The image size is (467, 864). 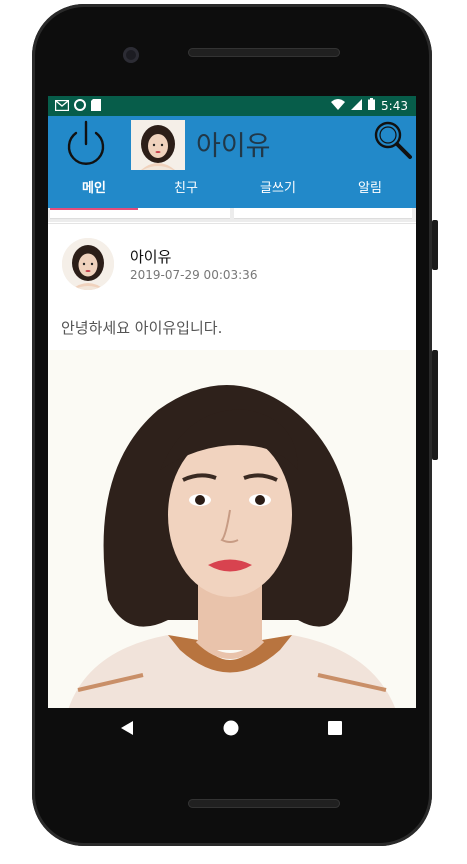 I want to click on wifi-icon, so click(x=338, y=105).